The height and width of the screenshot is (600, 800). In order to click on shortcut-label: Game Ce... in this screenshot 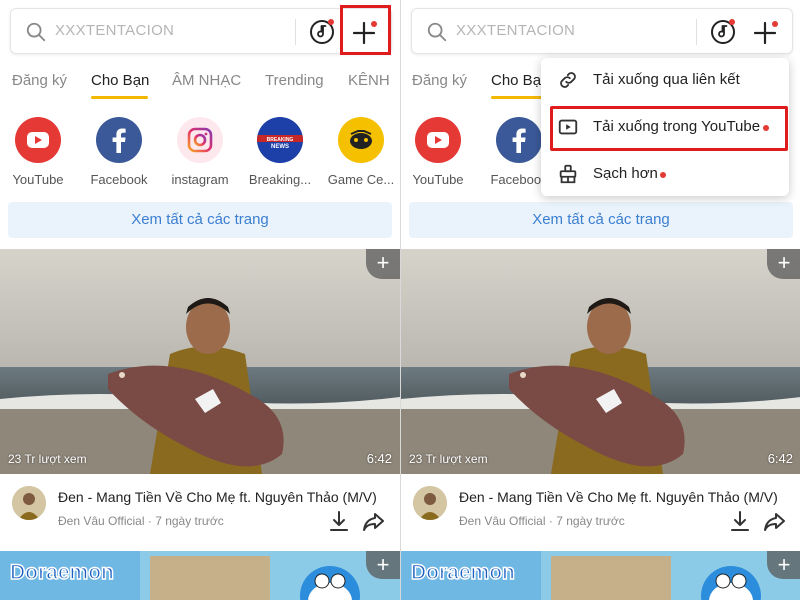, I will do `click(361, 179)`.